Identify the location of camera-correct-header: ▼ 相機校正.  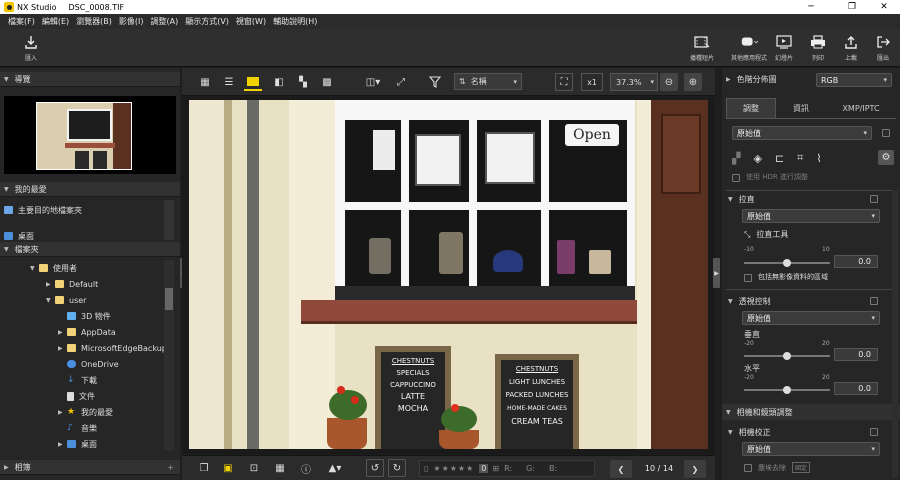
(749, 432).